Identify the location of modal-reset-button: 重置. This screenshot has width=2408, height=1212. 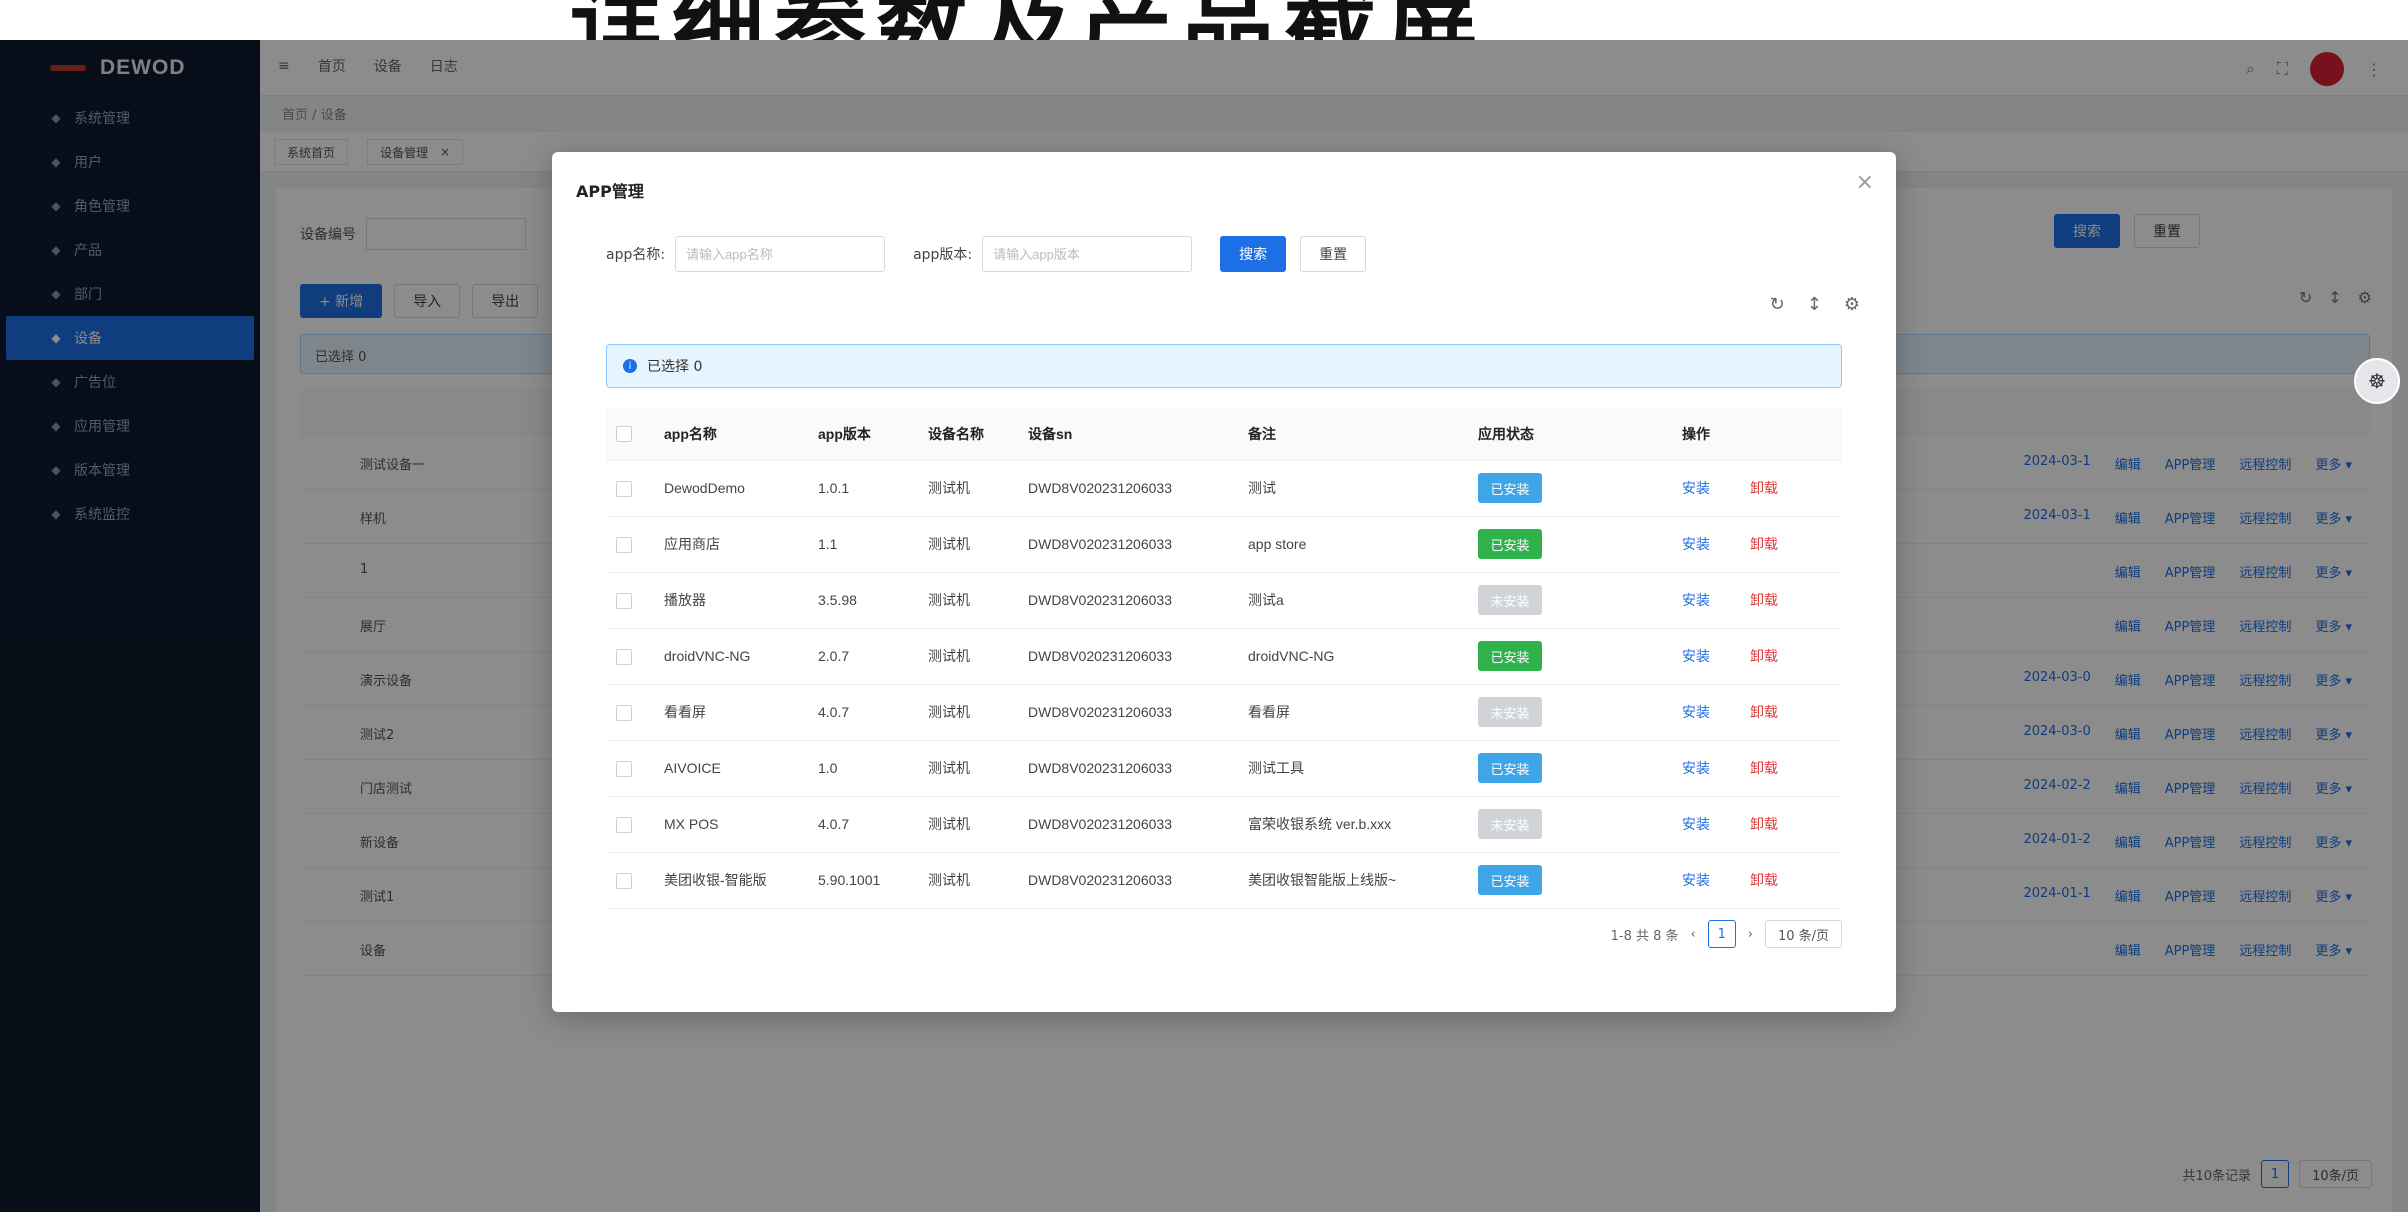
(1333, 254).